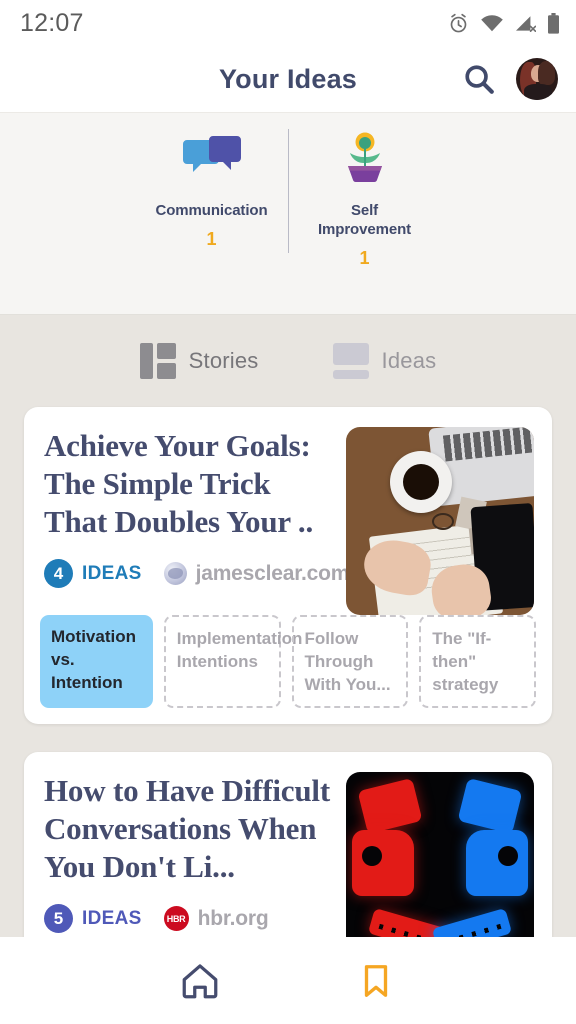 This screenshot has width=576, height=1024. Describe the element at coordinates (175, 573) in the screenshot. I see `globe-favicon` at that location.